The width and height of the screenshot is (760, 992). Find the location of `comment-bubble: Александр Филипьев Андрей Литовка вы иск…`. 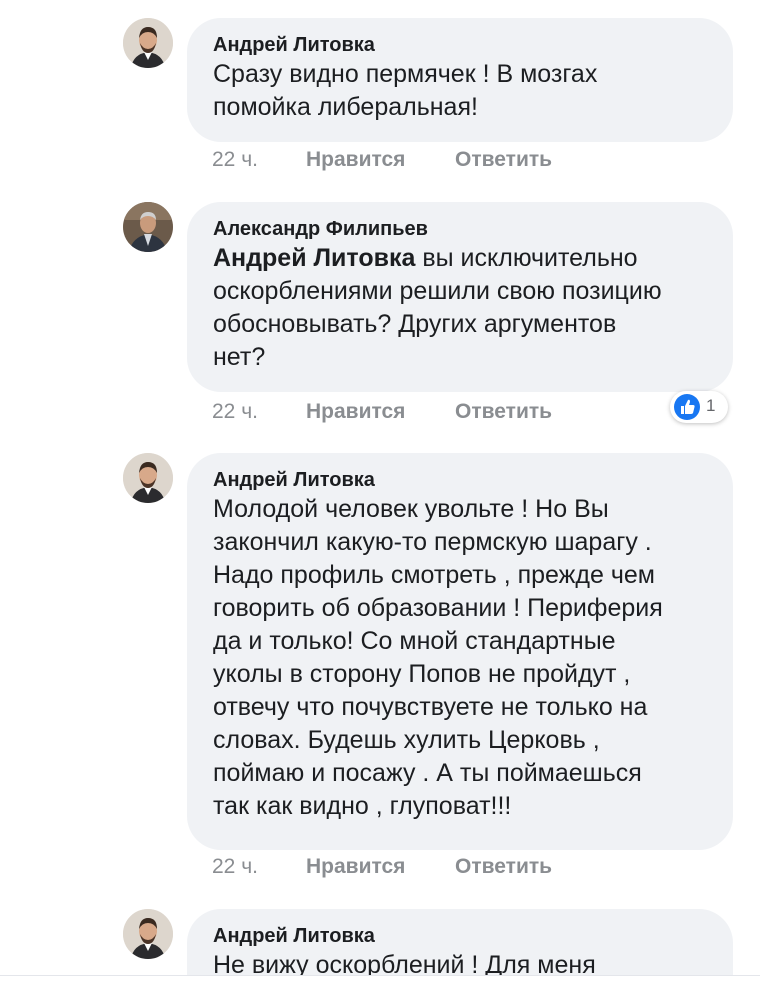

comment-bubble: Александр Филипьев Андрей Литовка вы иск… is located at coordinates (460, 297).